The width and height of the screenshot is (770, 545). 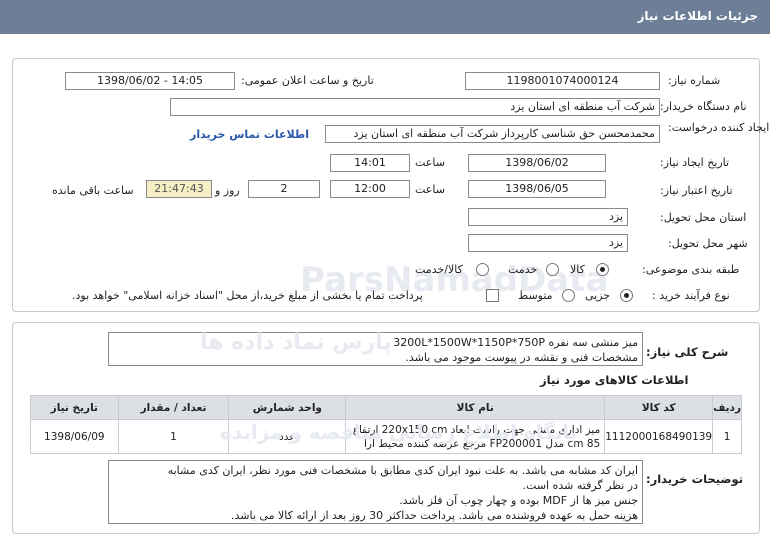 I want to click on city-label: شهر محل تحویل:, so click(x=708, y=243).